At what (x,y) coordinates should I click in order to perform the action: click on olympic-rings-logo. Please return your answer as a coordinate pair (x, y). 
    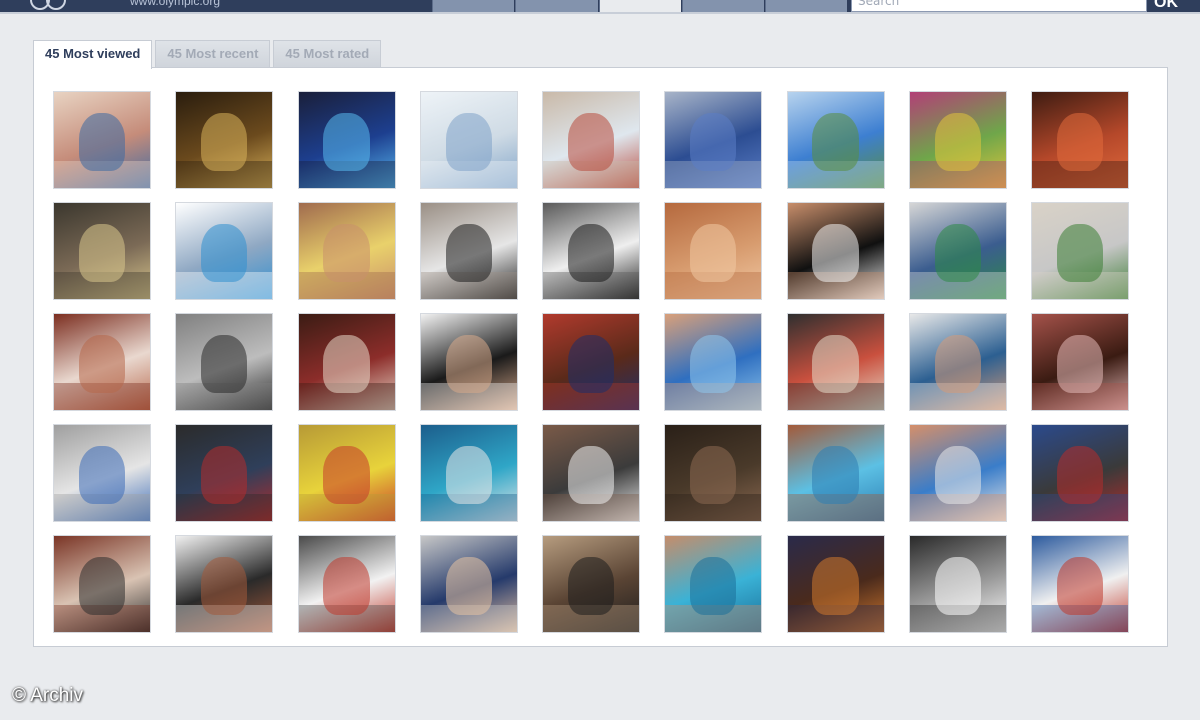
    Looking at the image, I should click on (60, 5).